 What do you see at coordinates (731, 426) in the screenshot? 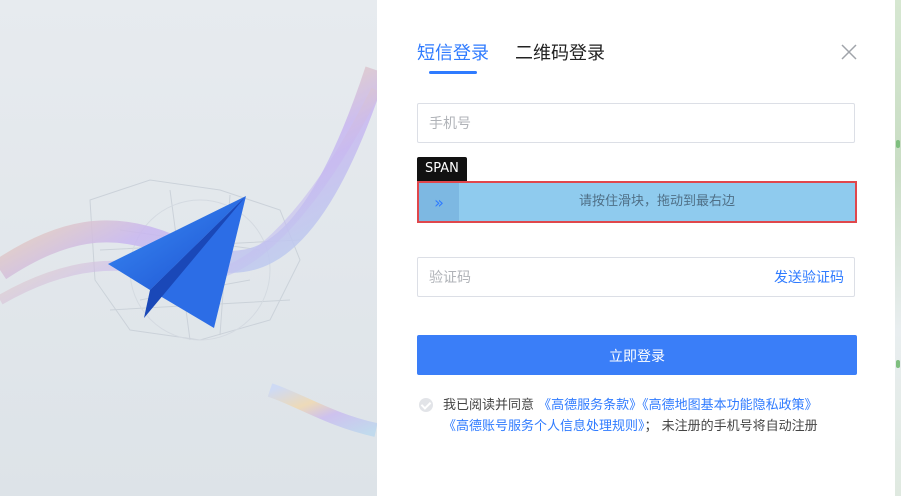
I see `agreement-suffix: ； 未注册的手机号将自动注册` at bounding box center [731, 426].